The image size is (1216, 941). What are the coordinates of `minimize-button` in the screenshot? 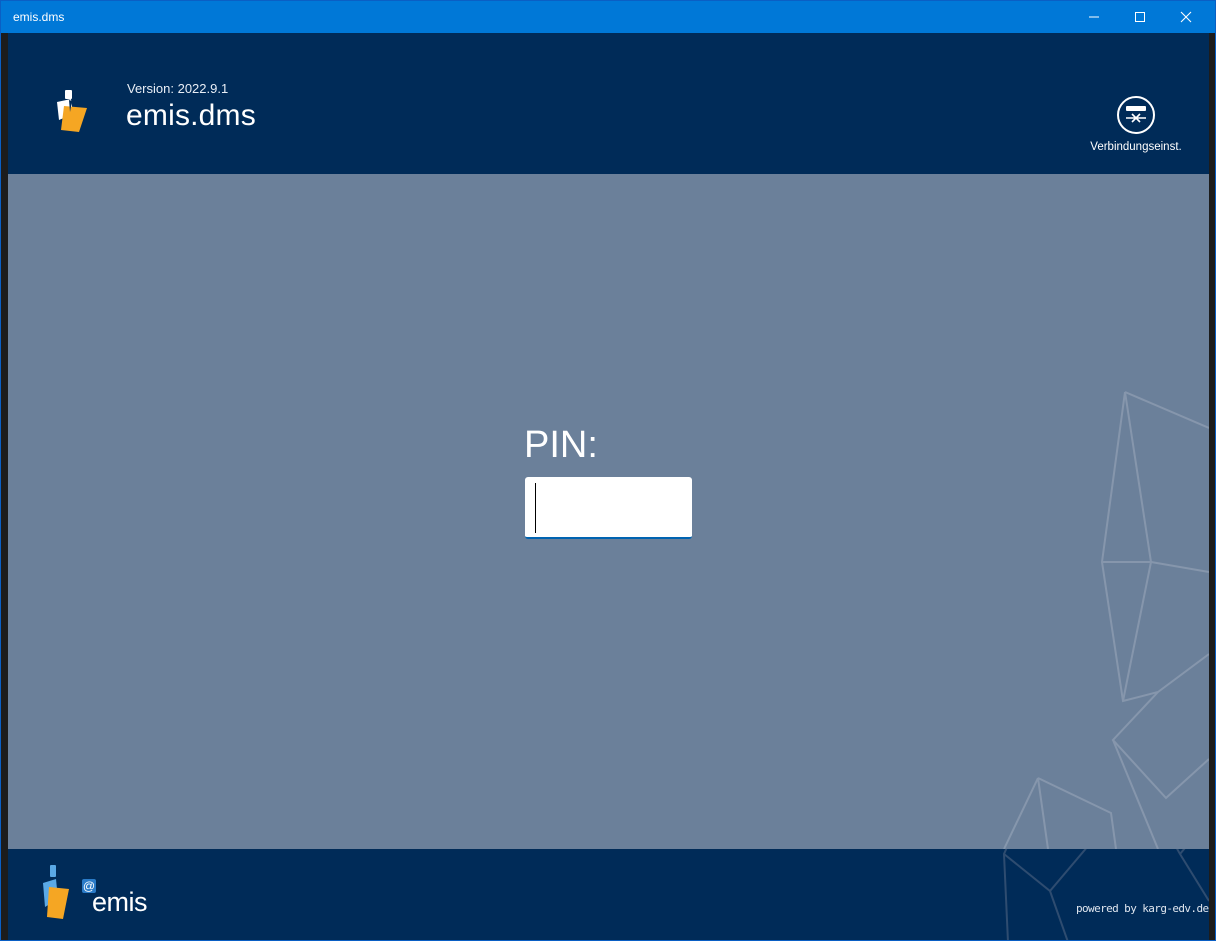 It's located at (1094, 17).